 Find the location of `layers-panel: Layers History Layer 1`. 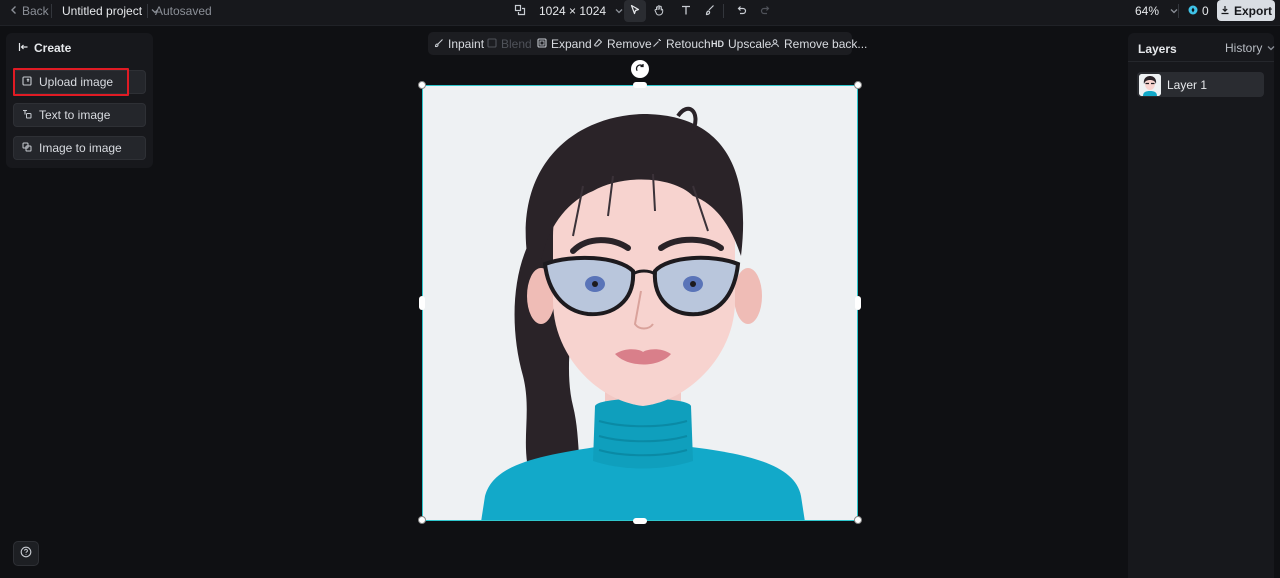

layers-panel: Layers History Layer 1 is located at coordinates (1202, 305).